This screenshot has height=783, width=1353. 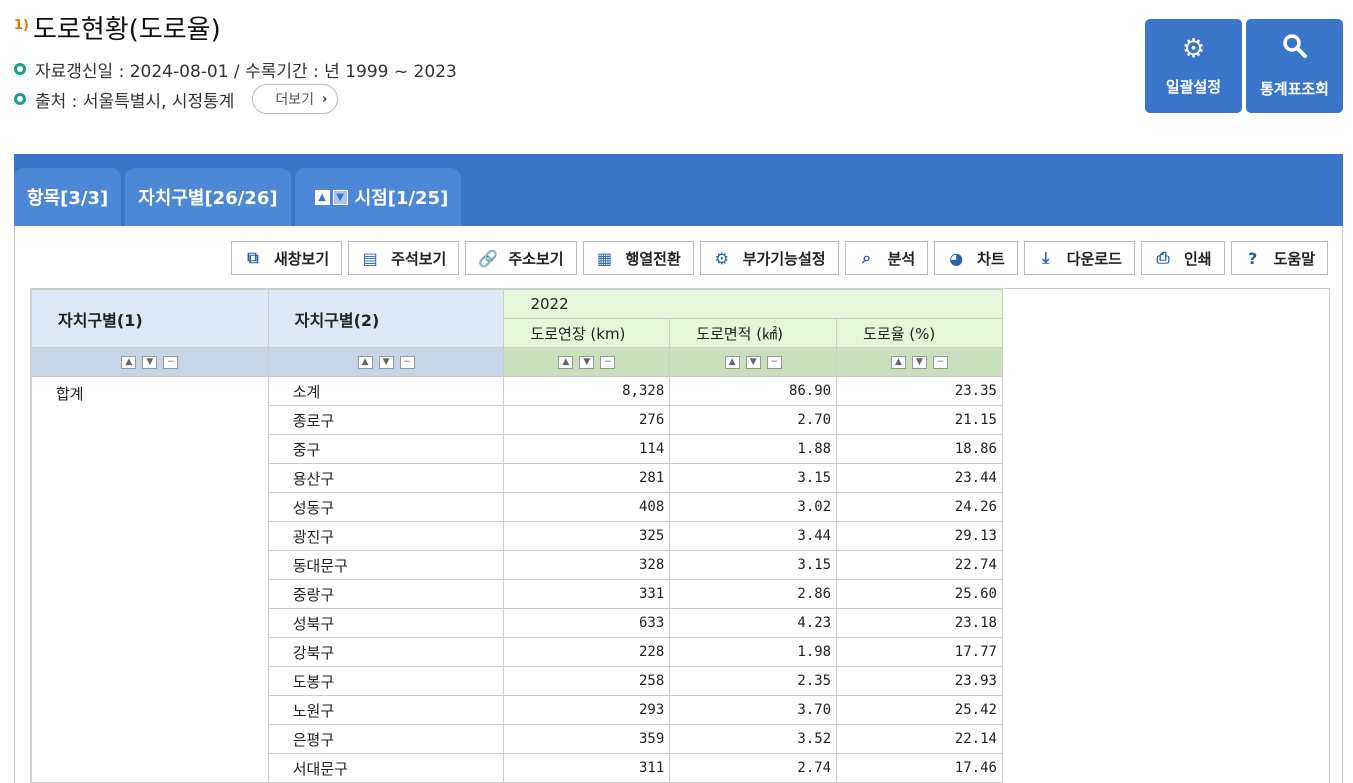 I want to click on download-button: ⤓ 다운로드, so click(x=1079, y=258).